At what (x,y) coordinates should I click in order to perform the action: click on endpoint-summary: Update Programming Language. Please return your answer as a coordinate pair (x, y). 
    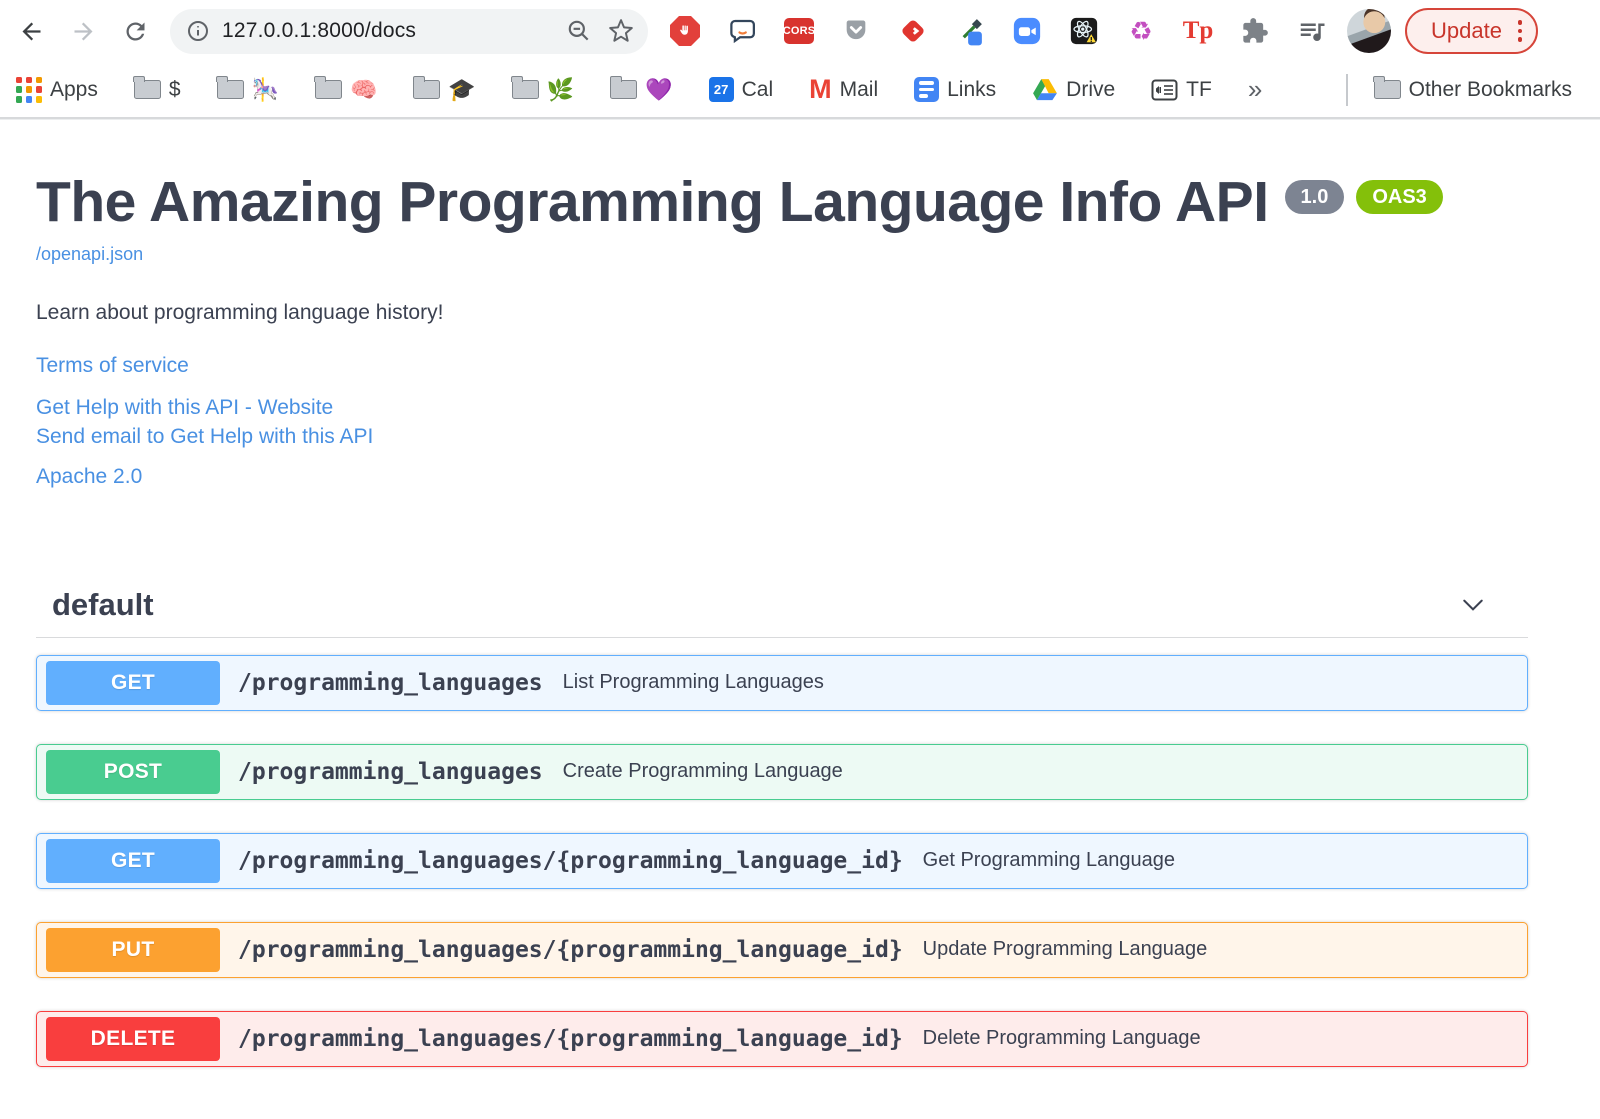
    Looking at the image, I should click on (1065, 949).